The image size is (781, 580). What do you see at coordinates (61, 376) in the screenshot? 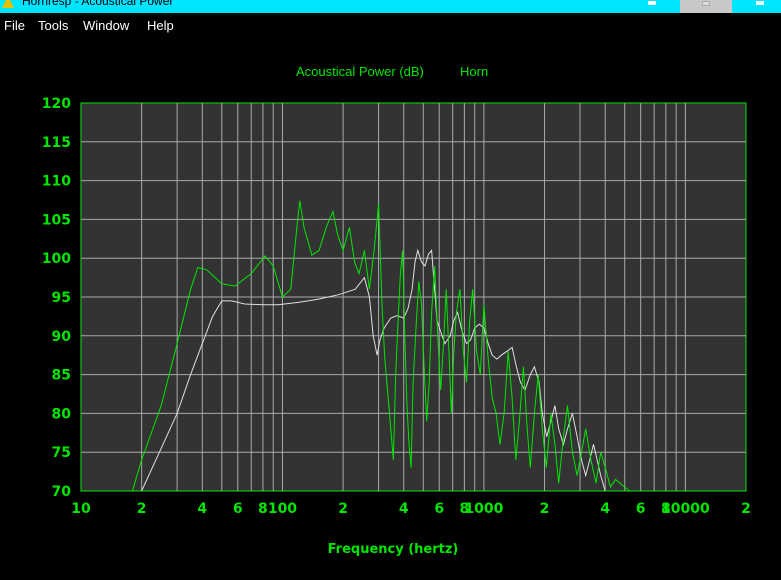
I see `y-tick-label: 85` at bounding box center [61, 376].